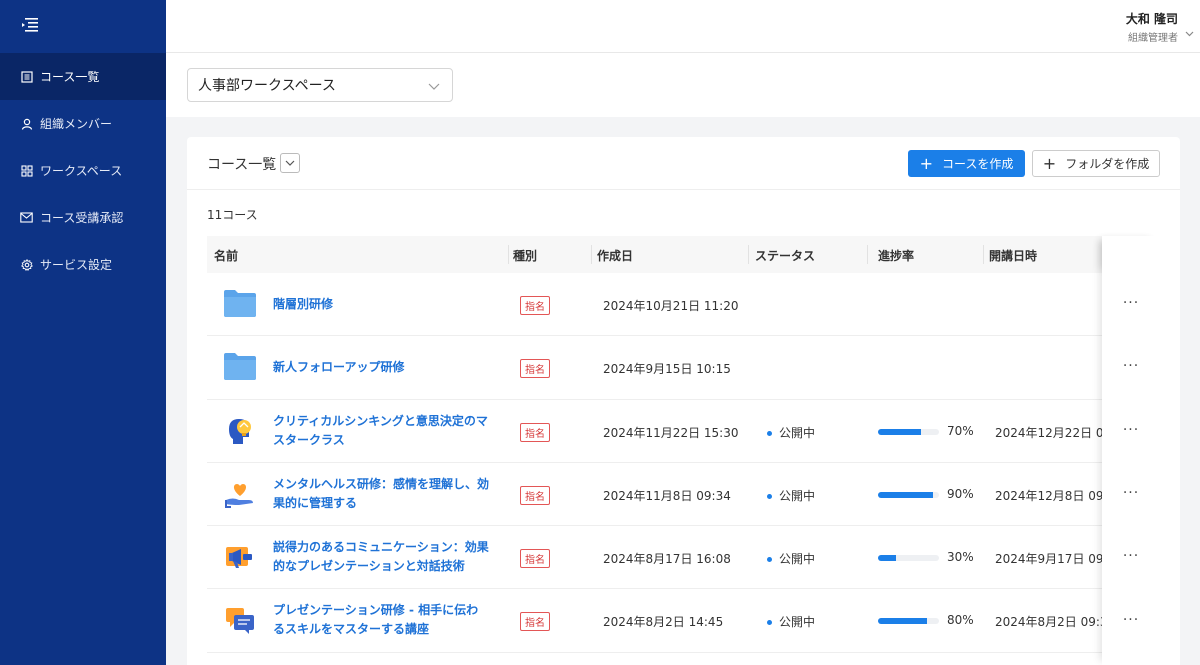  Describe the element at coordinates (1048, 622) in the screenshot. I see `open-datetime: 2024年8月2日 09:30` at that location.